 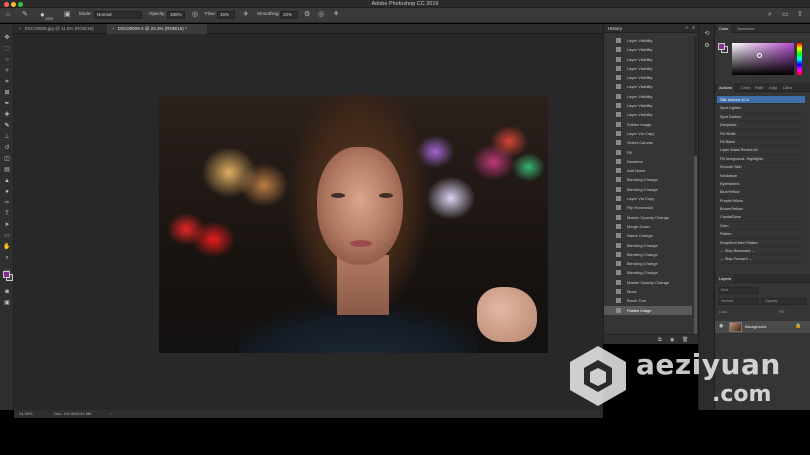 What do you see at coordinates (7, 115) in the screenshot?
I see `healing-brush-tool-icon: ✚` at bounding box center [7, 115].